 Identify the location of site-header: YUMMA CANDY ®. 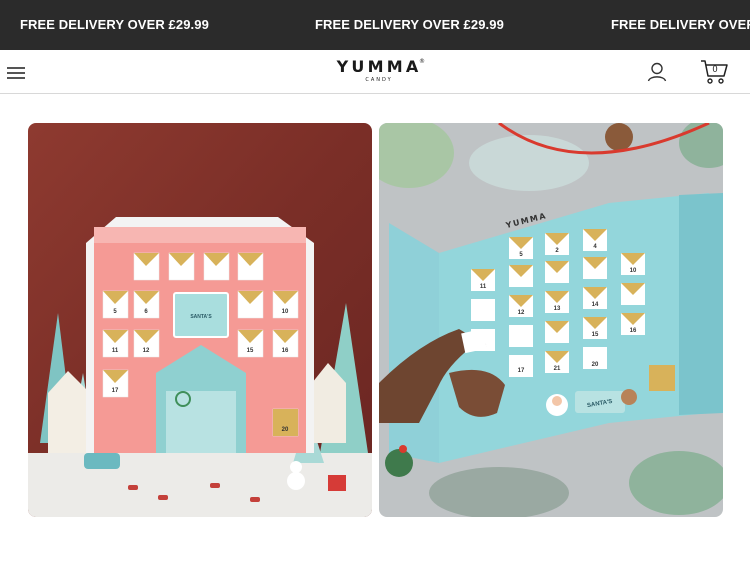
(375, 72).